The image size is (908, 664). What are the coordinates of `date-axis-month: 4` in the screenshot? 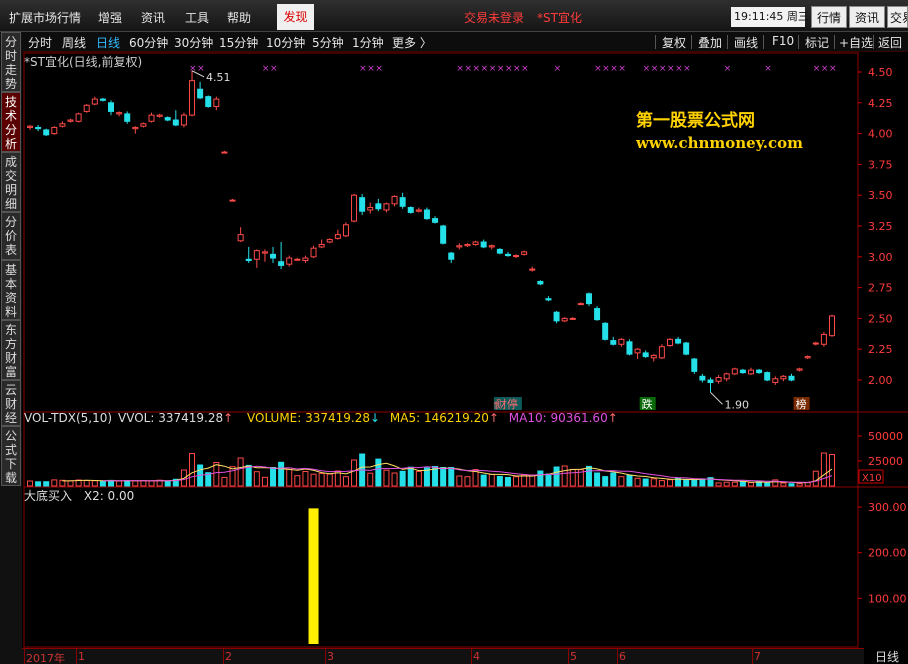 It's located at (476, 656).